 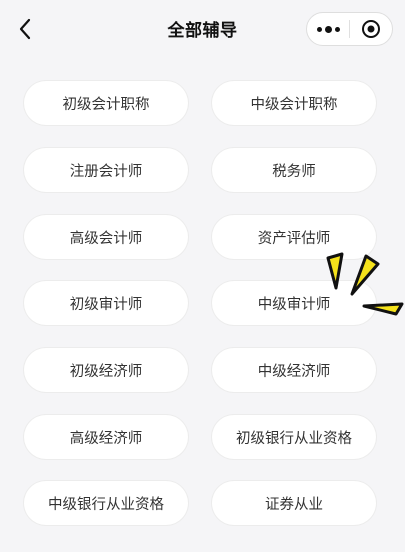 I want to click on target-circle-icon, so click(x=371, y=29).